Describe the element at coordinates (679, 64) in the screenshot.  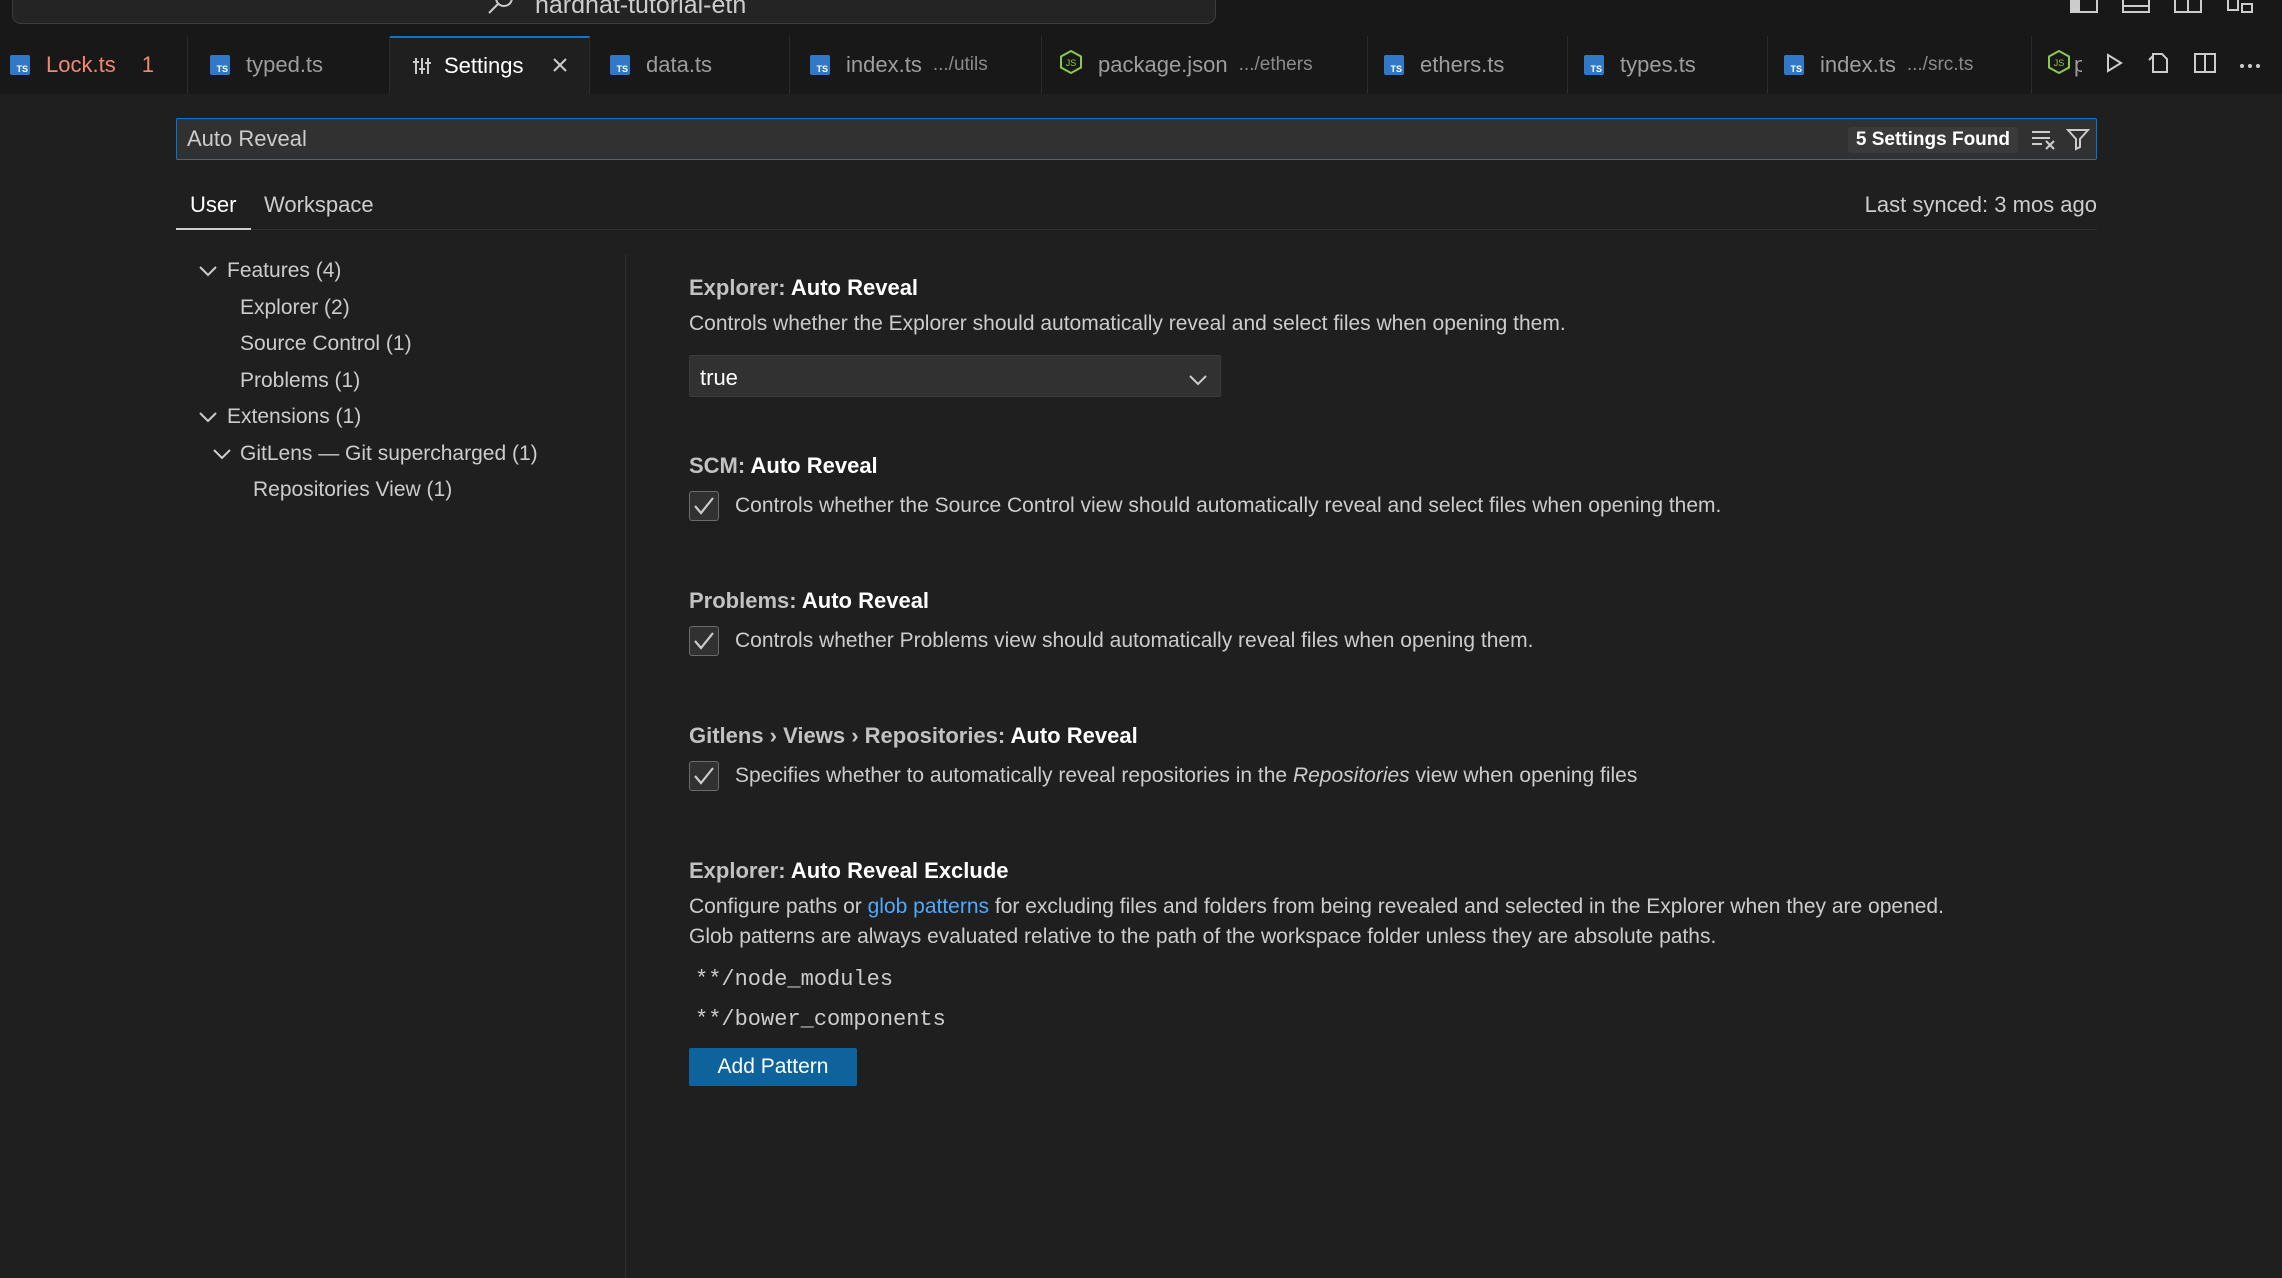
I see `tab-label: data.ts` at that location.